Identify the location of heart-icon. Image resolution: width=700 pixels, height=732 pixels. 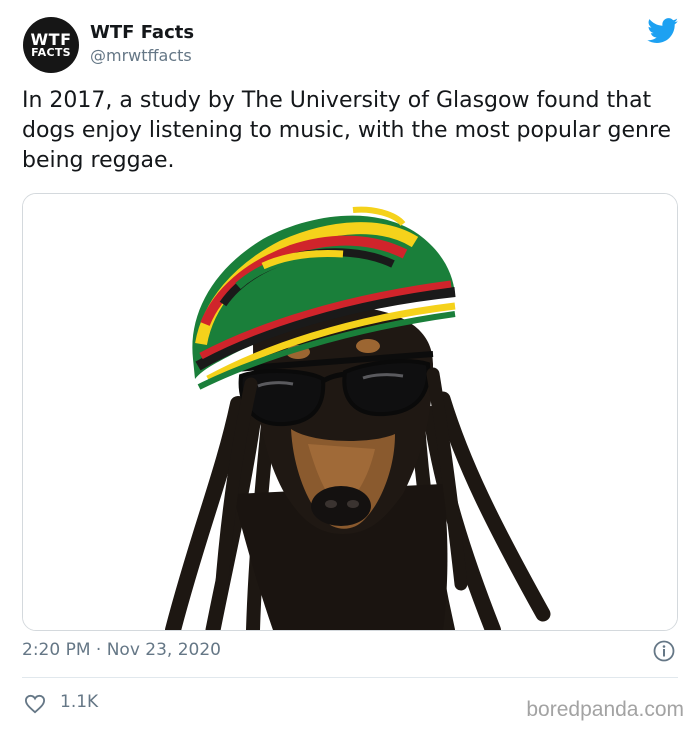
(35, 704).